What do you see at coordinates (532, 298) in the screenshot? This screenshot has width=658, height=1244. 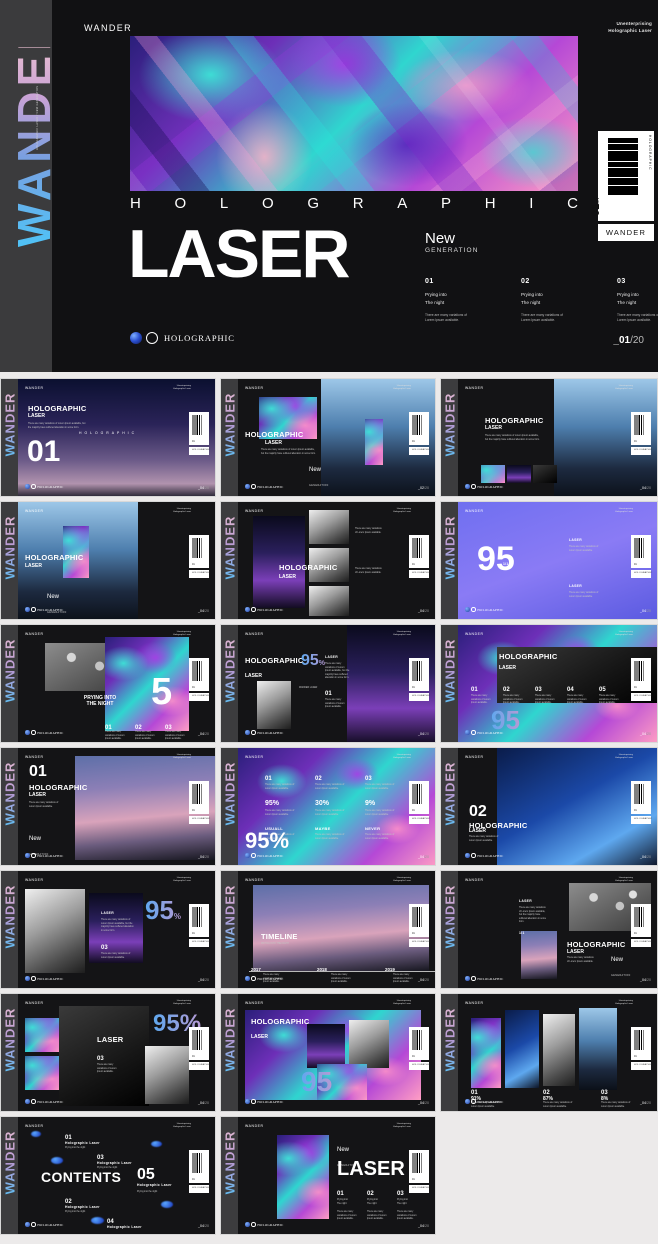 I see `hero-column-lines: Prying into The night` at bounding box center [532, 298].